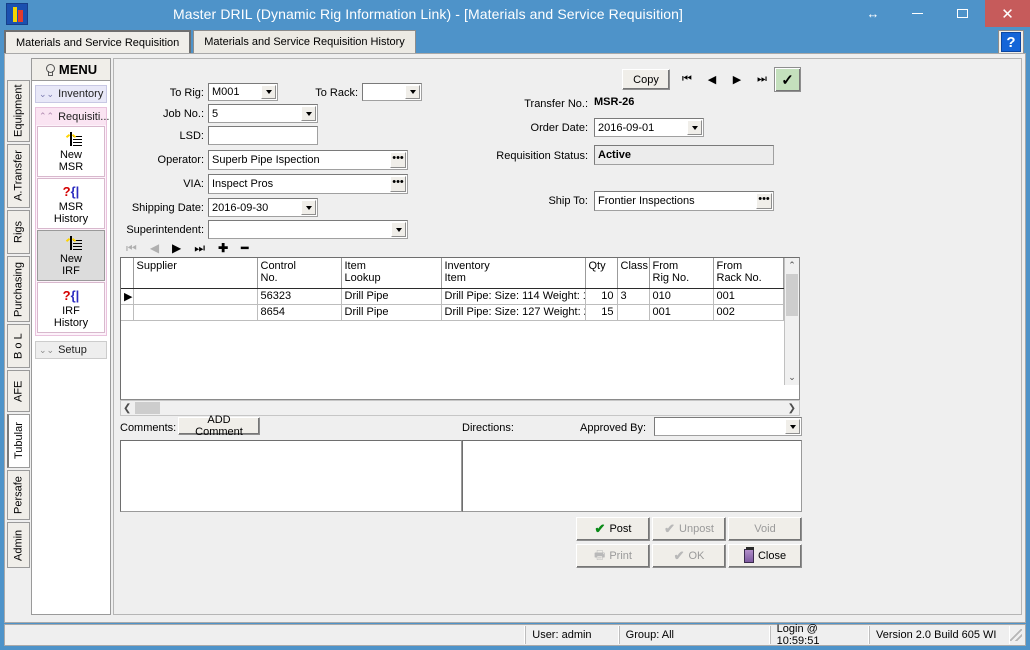 The image size is (1030, 650). Describe the element at coordinates (98, 41) in the screenshot. I see `tab-materials-and-service-requisition: Materials and Service Requisition` at that location.